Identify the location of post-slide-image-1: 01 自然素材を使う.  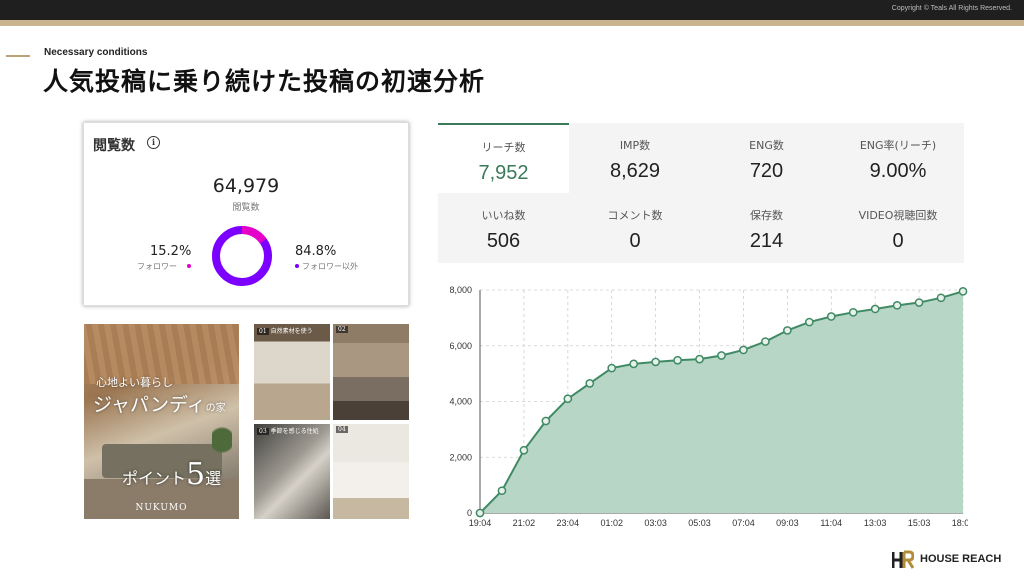
(292, 372).